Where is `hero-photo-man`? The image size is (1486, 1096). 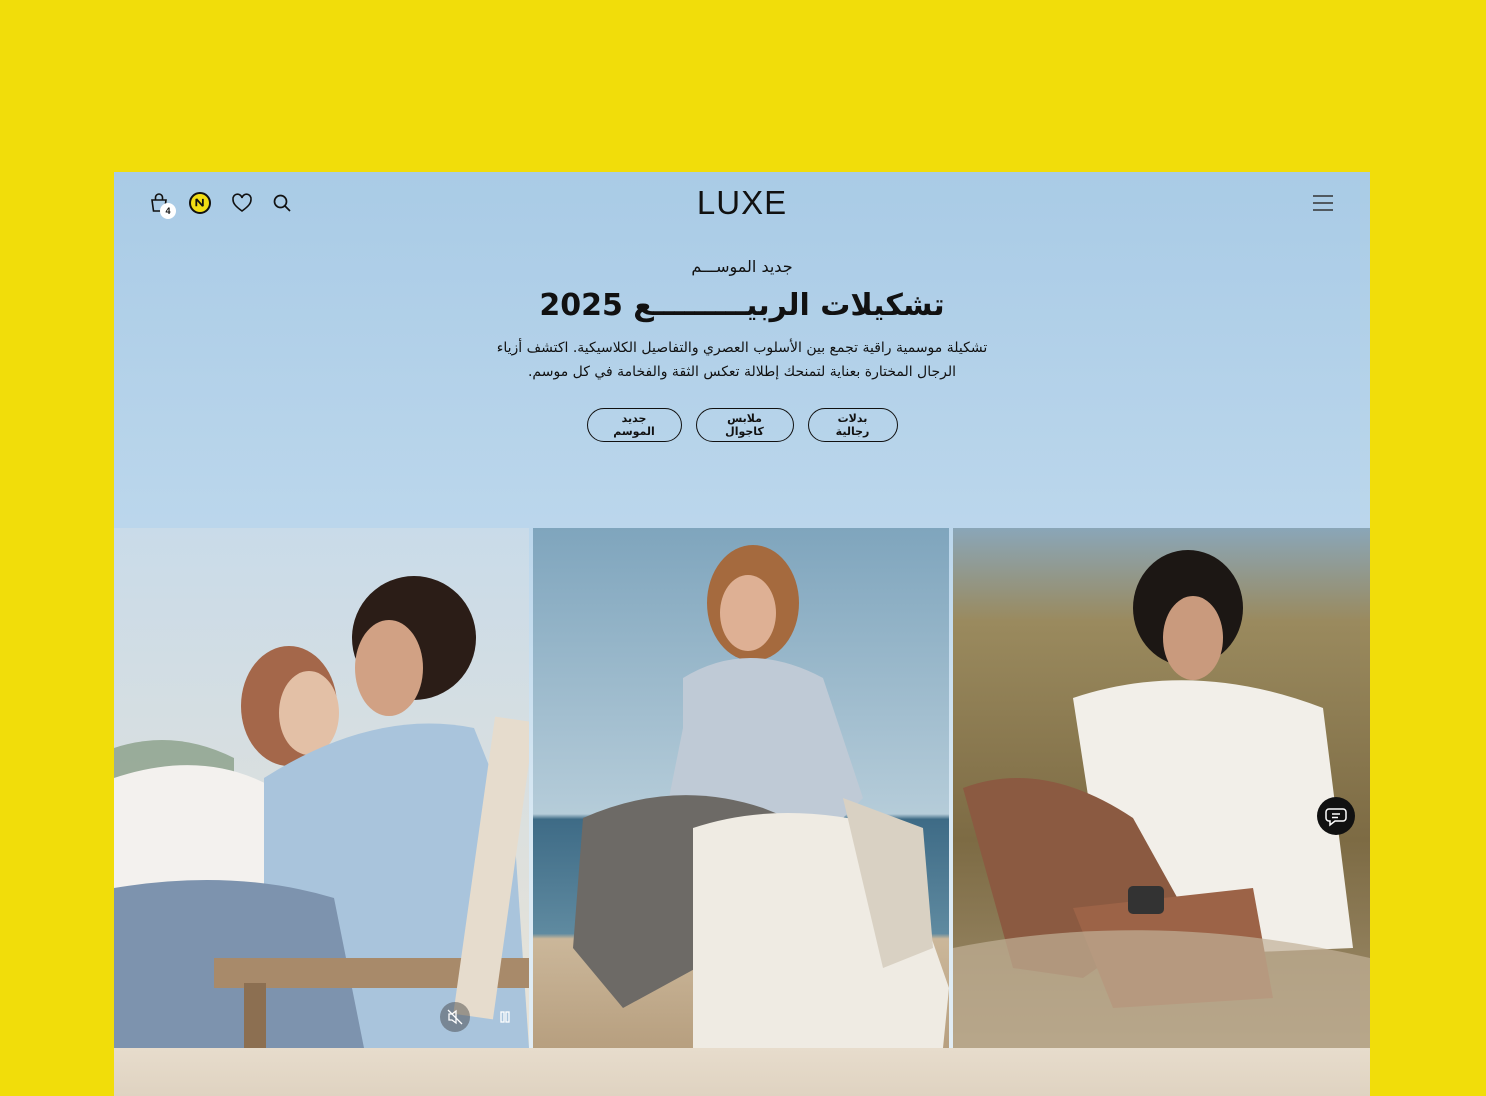
hero-photo-man is located at coordinates (1161, 788).